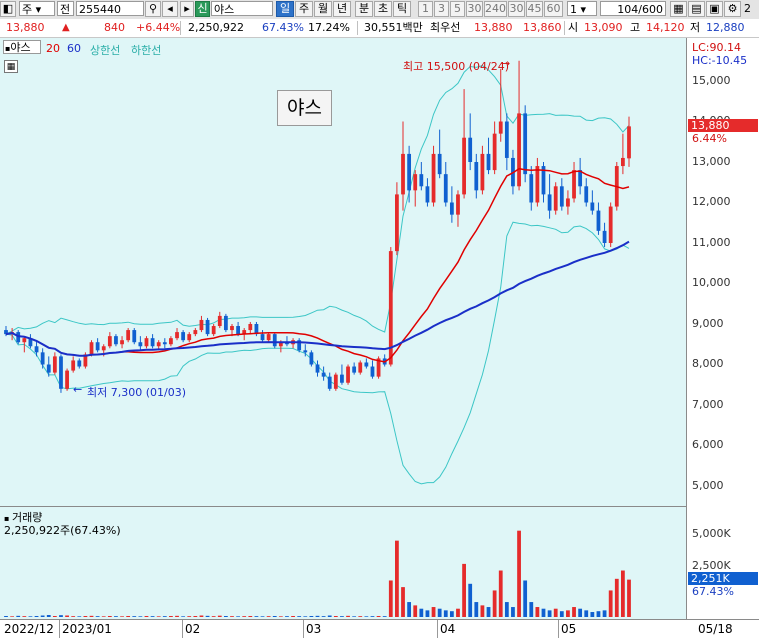 This screenshot has height=638, width=759. What do you see at coordinates (53, 48) in the screenshot?
I see `legend-ma20: 20` at bounding box center [53, 48].